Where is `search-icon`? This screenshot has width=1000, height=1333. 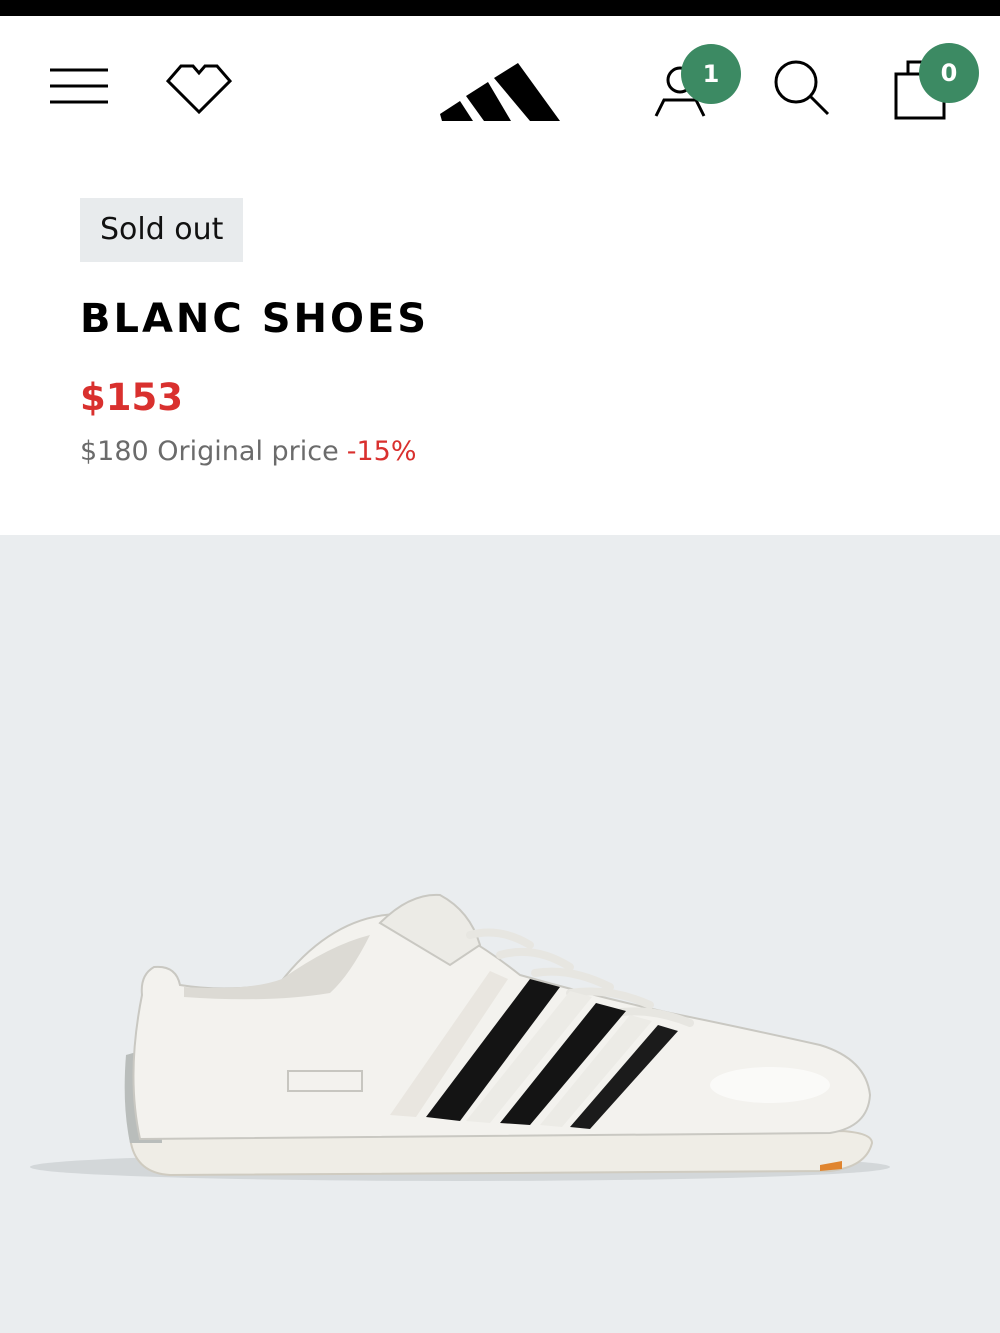 search-icon is located at coordinates (802, 88).